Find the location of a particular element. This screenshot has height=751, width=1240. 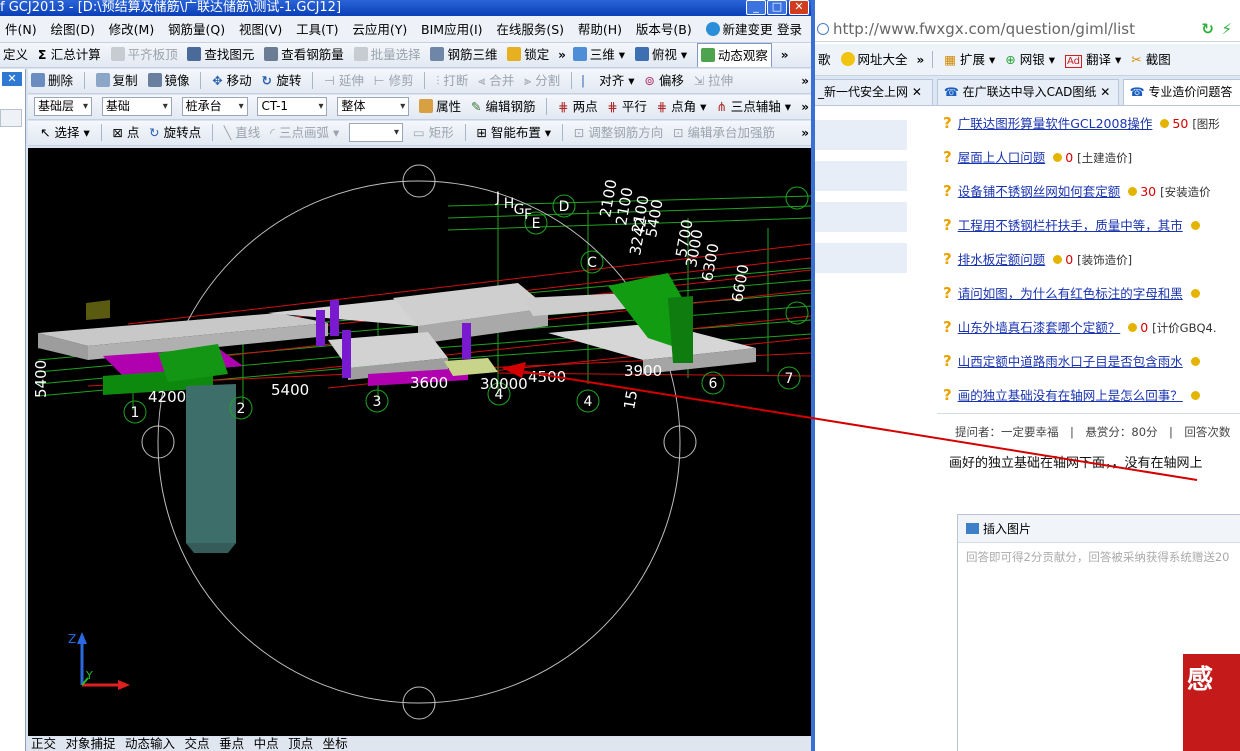

merge-button: ⫷ 合并 is located at coordinates (496, 81).